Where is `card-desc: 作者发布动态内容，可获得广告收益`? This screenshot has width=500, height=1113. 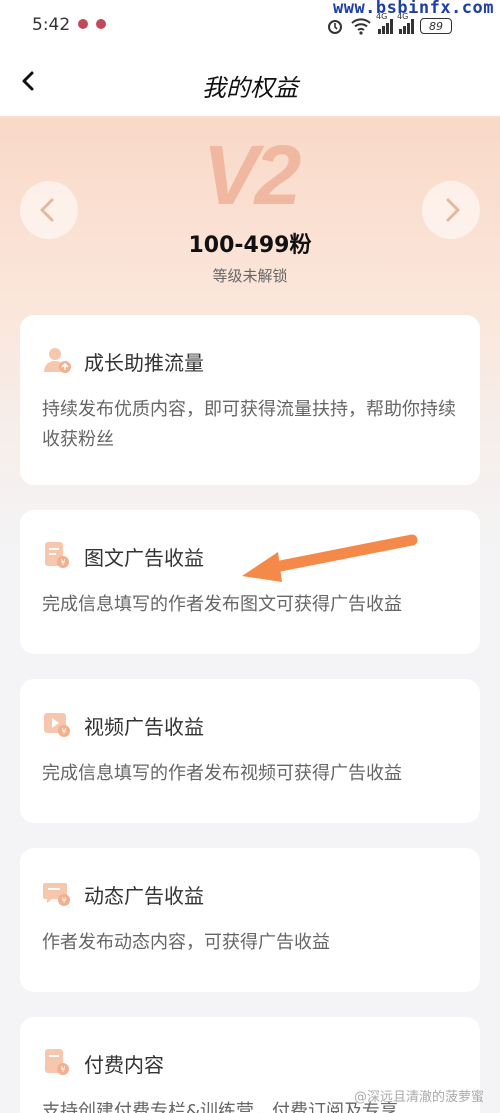 card-desc: 作者发布动态内容，可获得广告收益 is located at coordinates (186, 942).